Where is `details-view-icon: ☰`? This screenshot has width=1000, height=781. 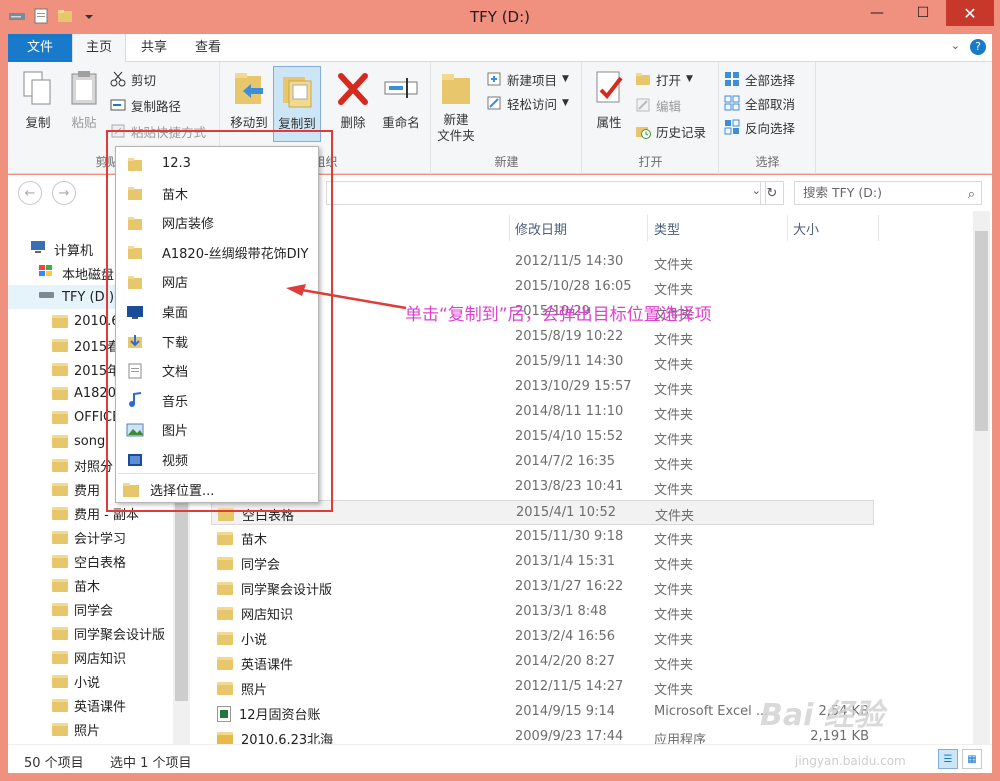
details-view-icon: ☰ is located at coordinates (948, 759).